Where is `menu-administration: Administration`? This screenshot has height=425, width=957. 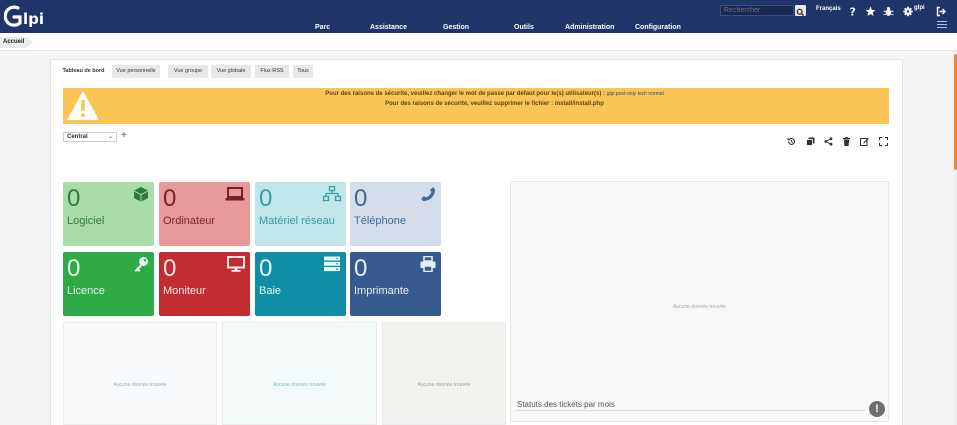
menu-administration: Administration is located at coordinates (589, 27).